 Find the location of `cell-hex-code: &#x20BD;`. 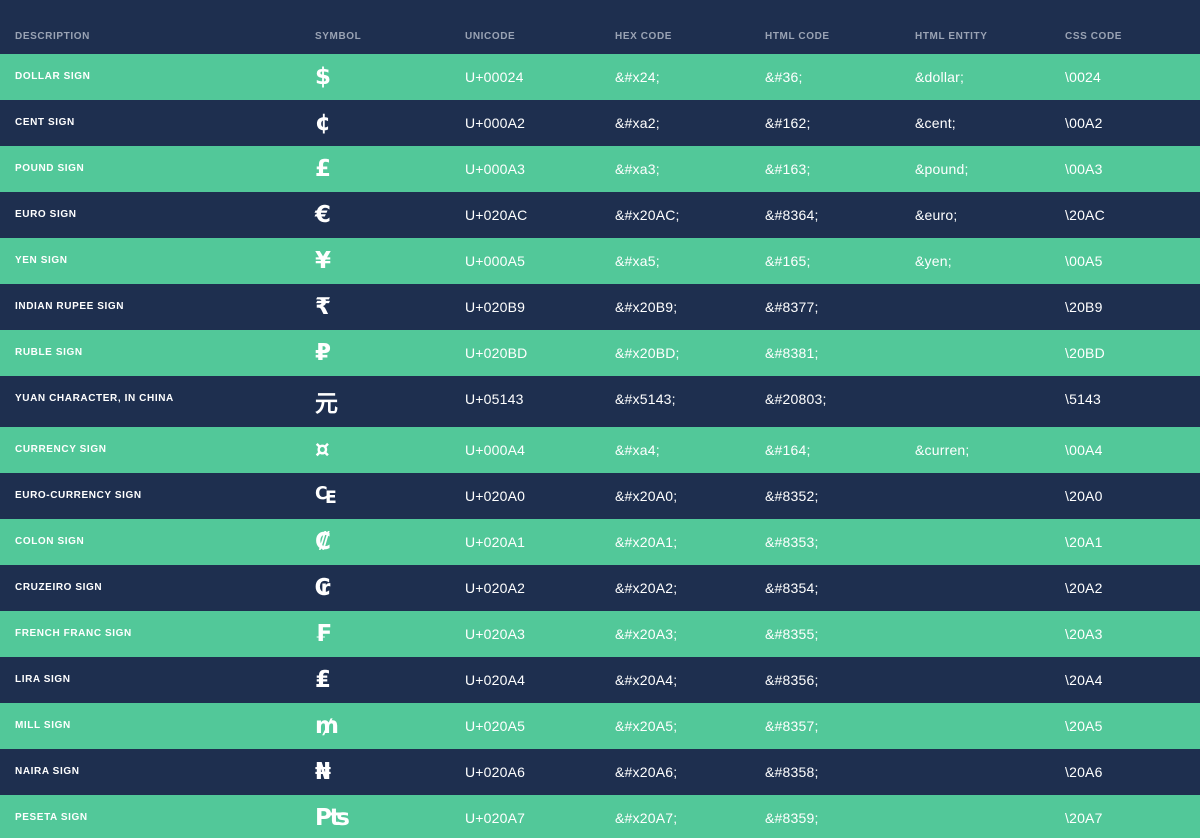

cell-hex-code: &#x20BD; is located at coordinates (647, 353).